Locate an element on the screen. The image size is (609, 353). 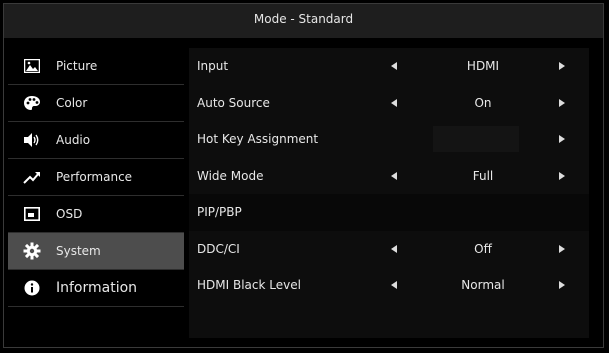
setting-value: Full is located at coordinates (483, 175).